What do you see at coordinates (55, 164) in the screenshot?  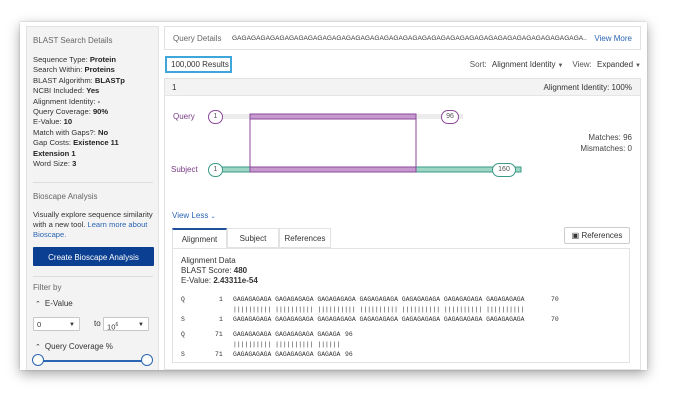 I see `param-word-size: Word Size: 3` at bounding box center [55, 164].